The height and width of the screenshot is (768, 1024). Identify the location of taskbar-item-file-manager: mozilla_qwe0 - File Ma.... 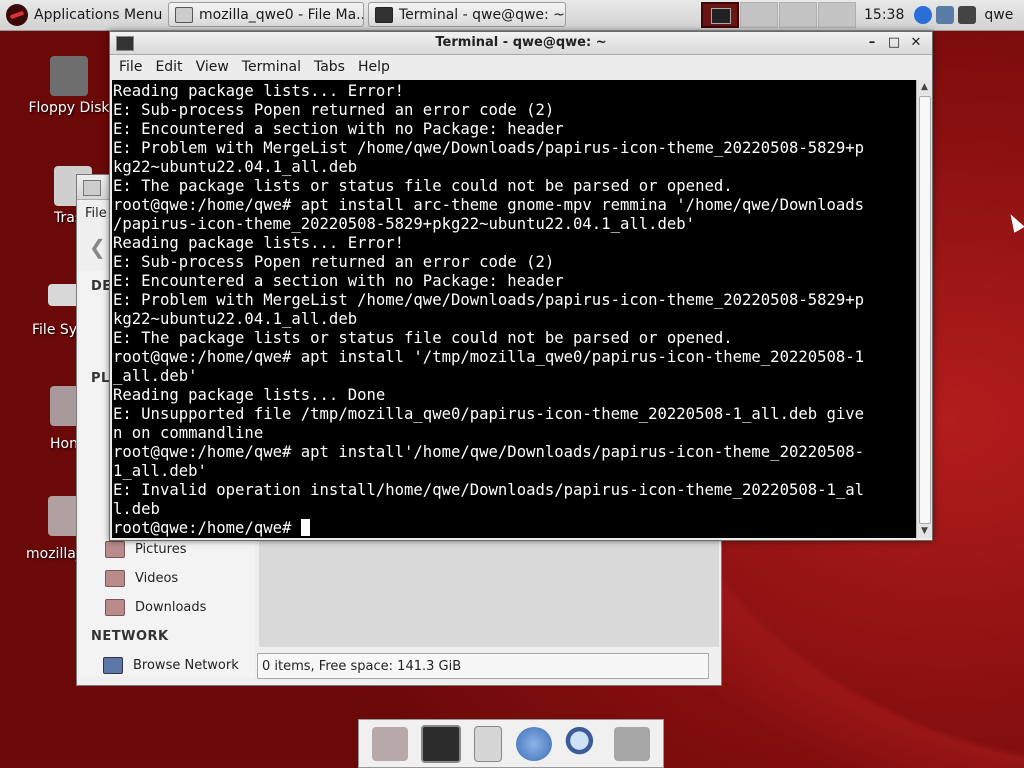
(266, 14).